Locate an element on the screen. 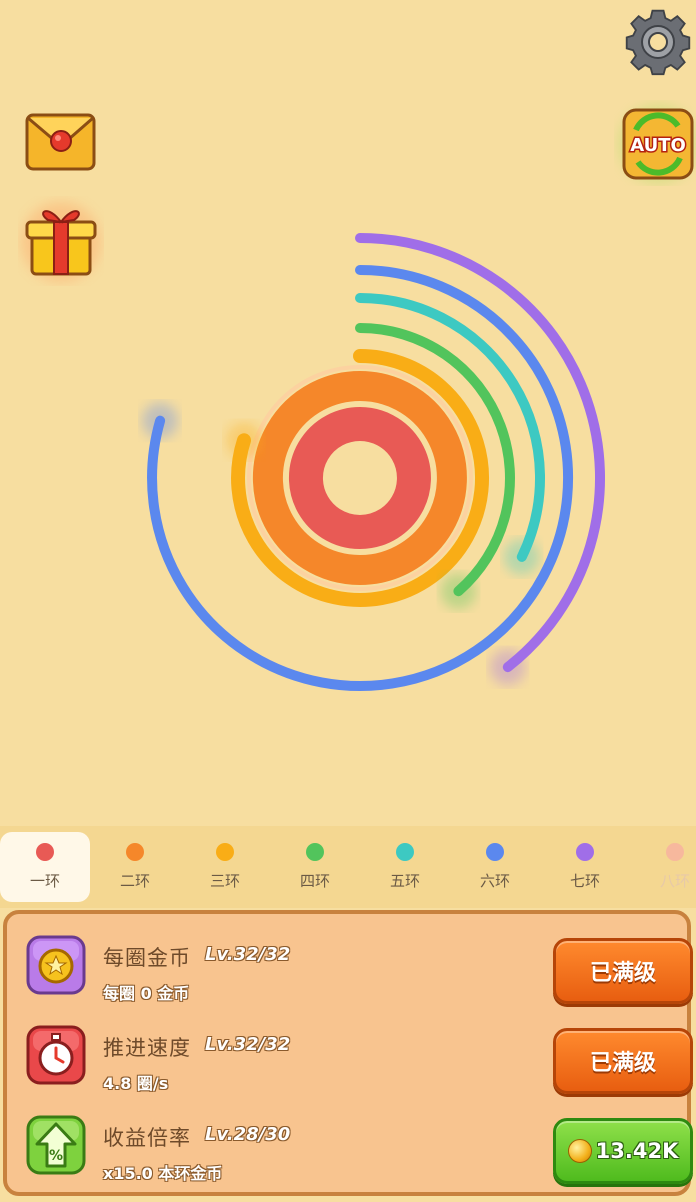 The height and width of the screenshot is (1202, 696). upgrade-cost: 13.42K is located at coordinates (637, 1151).